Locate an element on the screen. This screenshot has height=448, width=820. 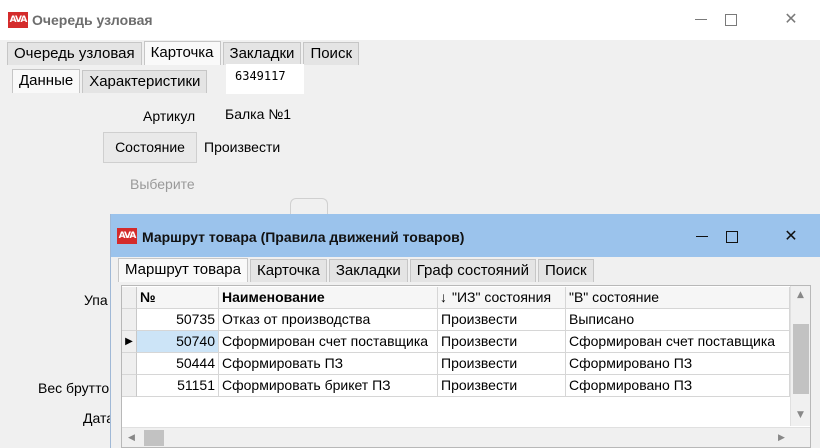
scroll-left-icon: ◀ is located at coordinates (131, 438).